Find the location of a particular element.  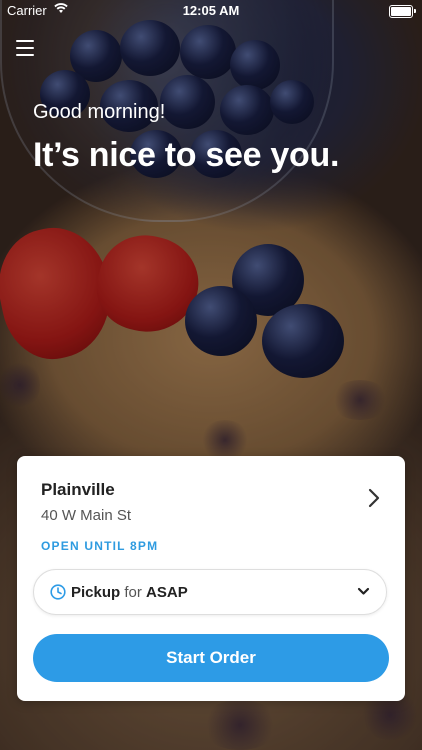

status-bar: Carrier 12:05 AM is located at coordinates (211, 11).